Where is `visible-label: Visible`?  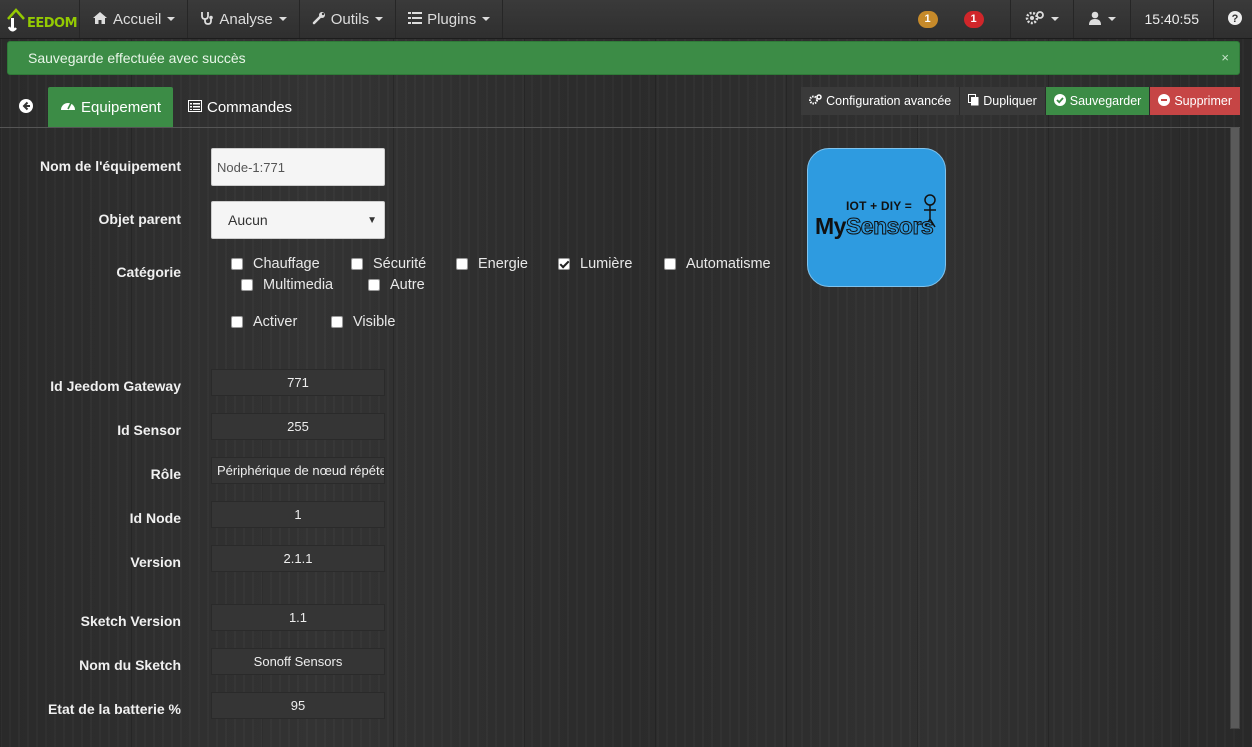
visible-label: Visible is located at coordinates (374, 322).